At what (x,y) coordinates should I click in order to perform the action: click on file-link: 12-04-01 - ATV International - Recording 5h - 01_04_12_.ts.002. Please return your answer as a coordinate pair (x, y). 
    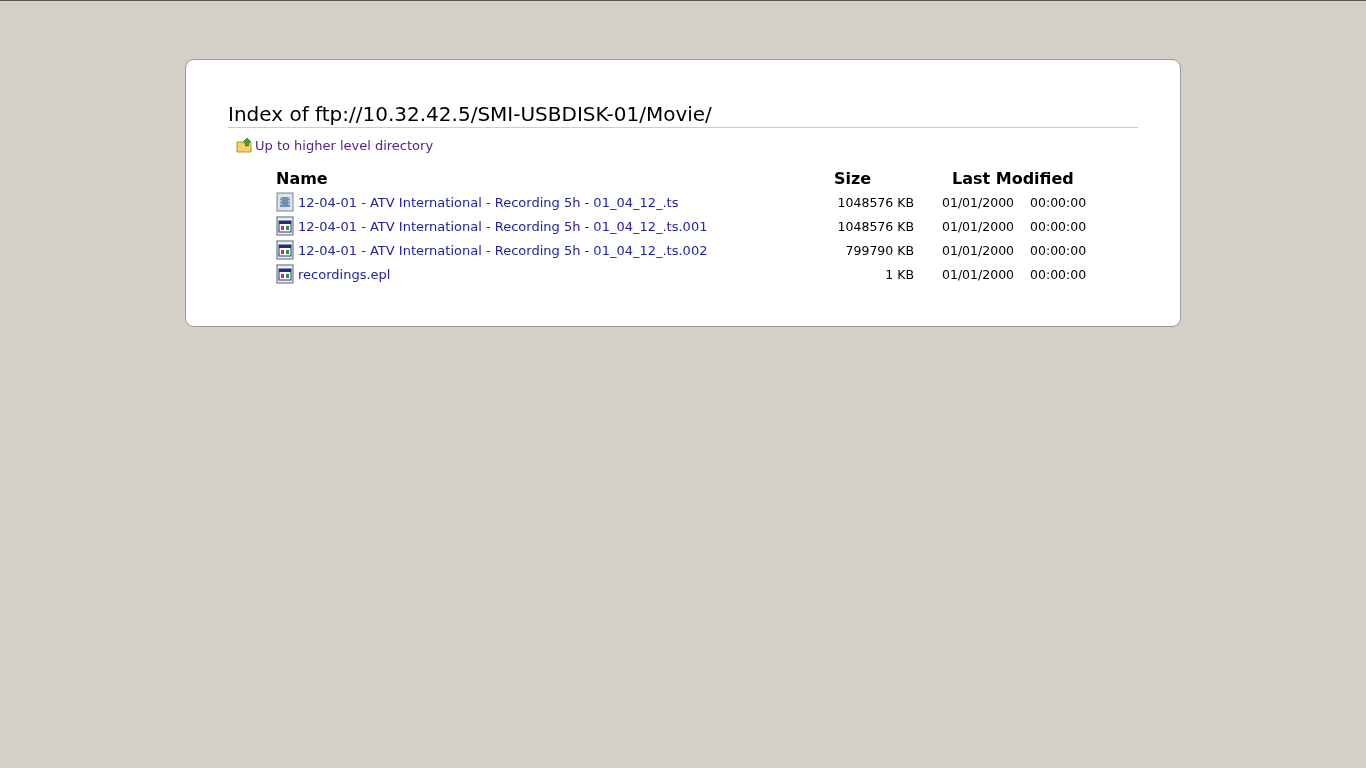
    Looking at the image, I should click on (503, 250).